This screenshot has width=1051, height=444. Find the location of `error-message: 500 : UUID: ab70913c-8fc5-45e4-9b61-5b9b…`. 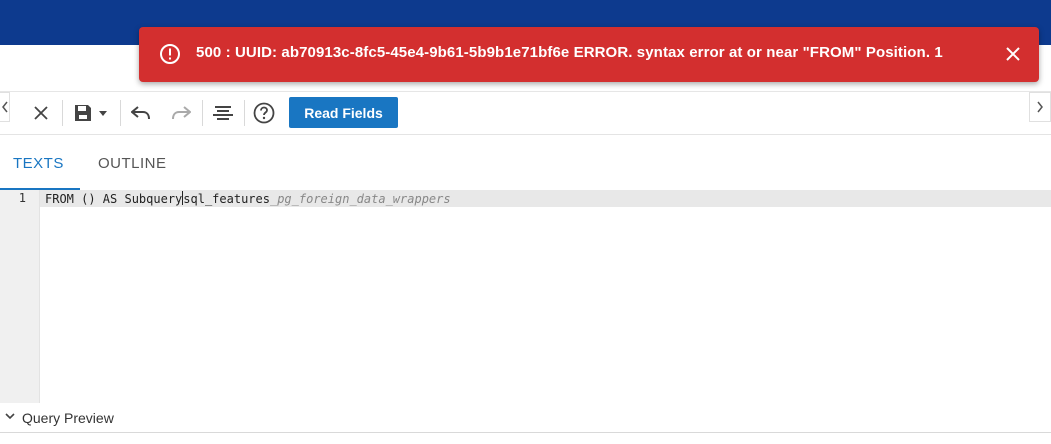

error-message: 500 : UUID: ab70913c-8fc5-45e4-9b61-5b9b… is located at coordinates (569, 52).